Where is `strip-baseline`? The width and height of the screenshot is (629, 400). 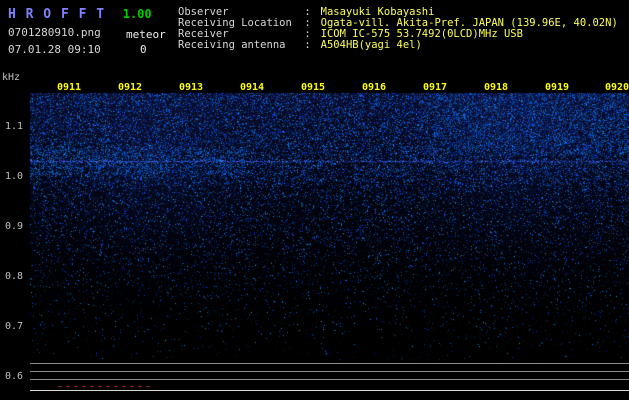
strip-baseline is located at coordinates (329, 390).